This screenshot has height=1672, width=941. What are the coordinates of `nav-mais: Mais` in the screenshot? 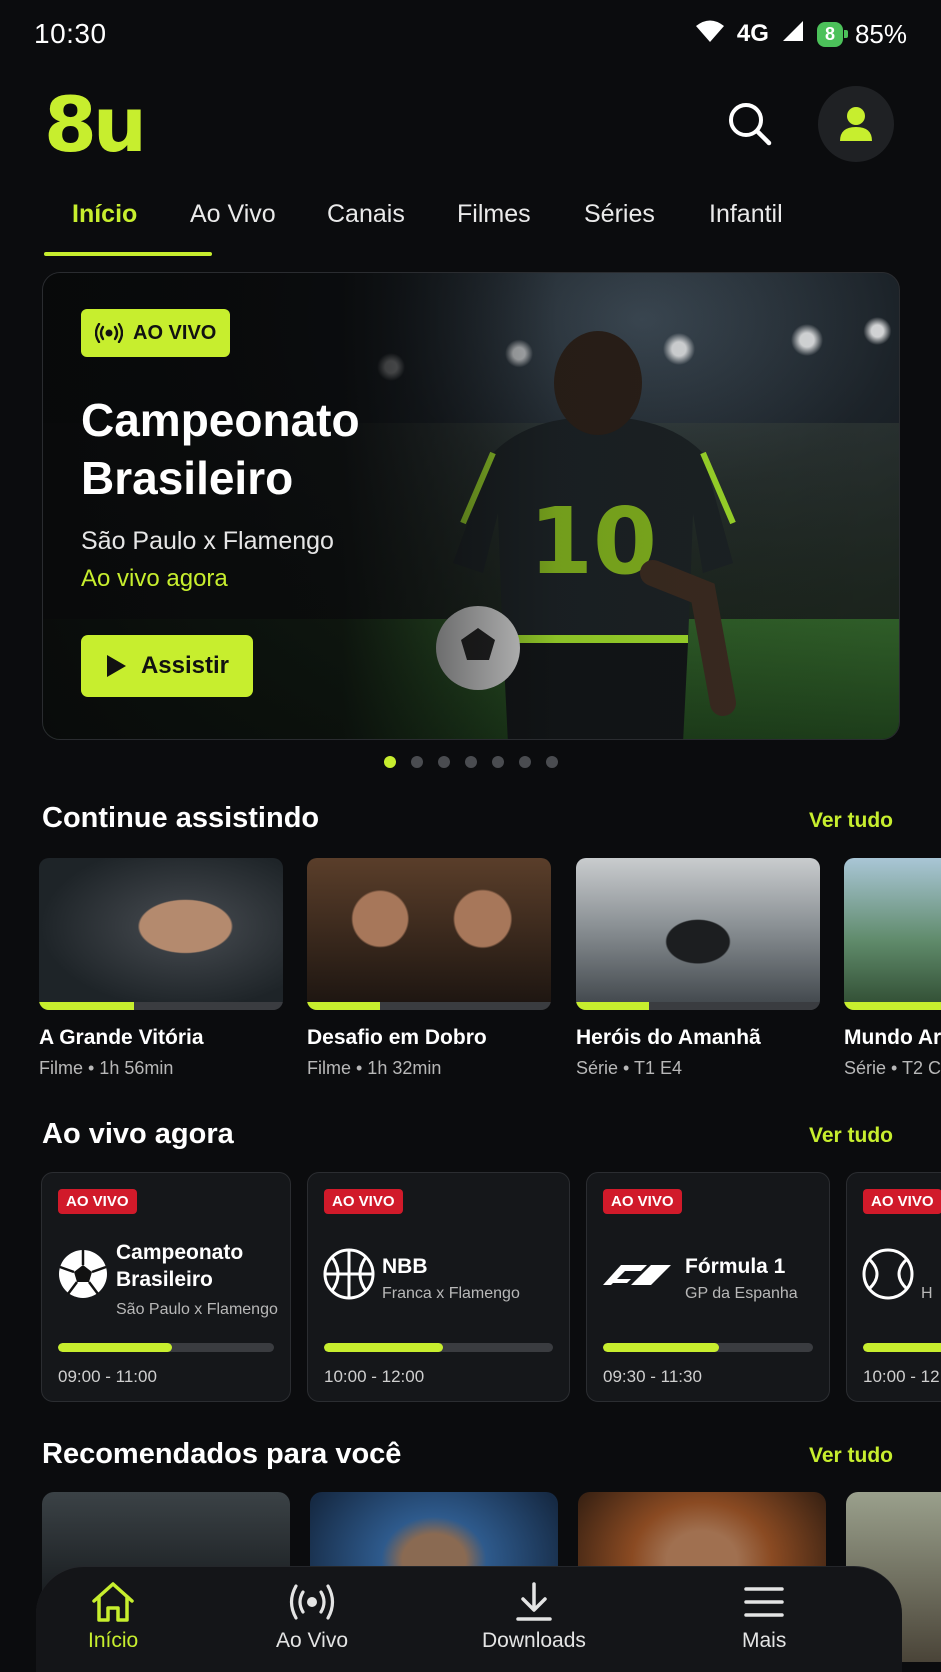 It's located at (764, 1617).